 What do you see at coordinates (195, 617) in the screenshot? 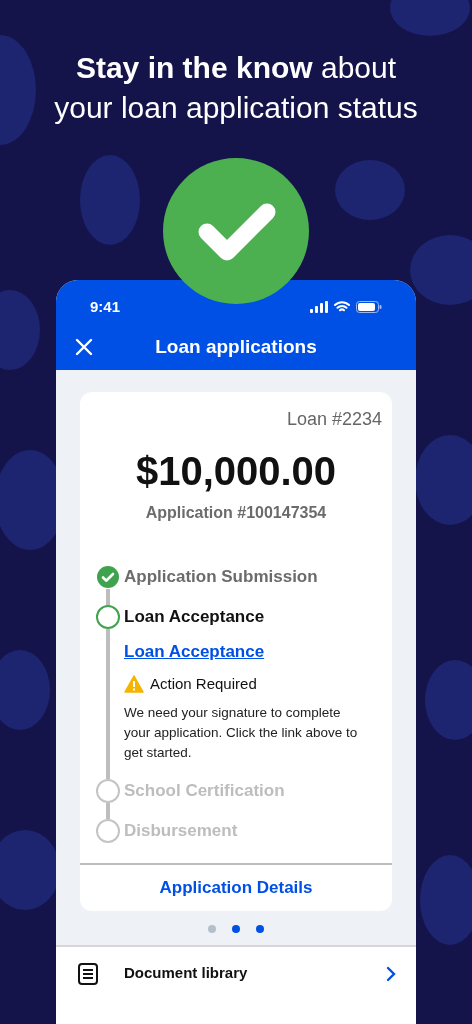
I see `step-title: Loan Acceptance` at bounding box center [195, 617].